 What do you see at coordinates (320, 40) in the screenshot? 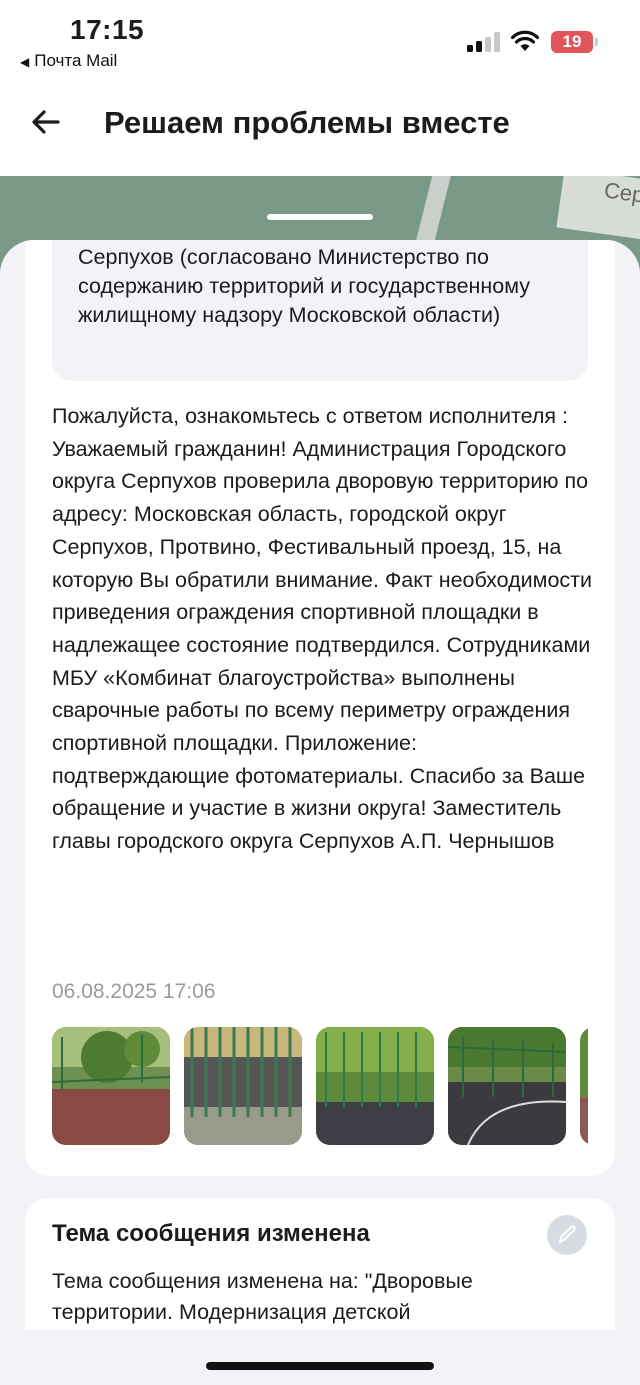
I see `status-bar: 17:15 ◀ Почта Mail 19` at bounding box center [320, 40].